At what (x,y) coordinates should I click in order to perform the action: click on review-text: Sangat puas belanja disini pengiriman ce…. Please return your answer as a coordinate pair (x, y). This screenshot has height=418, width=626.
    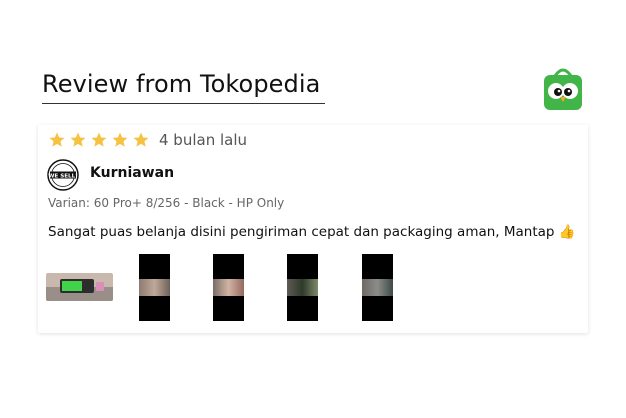
    Looking at the image, I should click on (312, 232).